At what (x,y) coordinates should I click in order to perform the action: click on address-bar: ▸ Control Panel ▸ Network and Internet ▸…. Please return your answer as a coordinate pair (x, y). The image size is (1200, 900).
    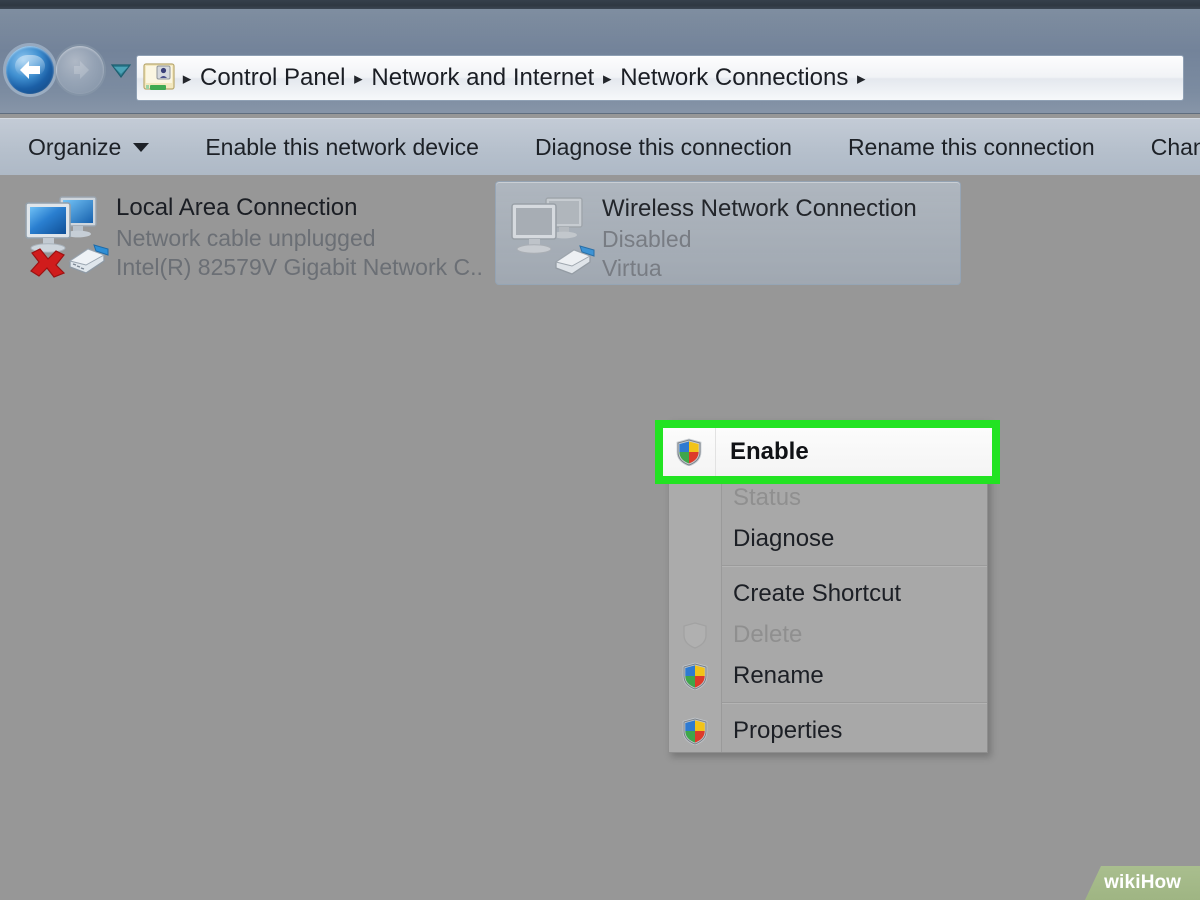
    Looking at the image, I should click on (660, 78).